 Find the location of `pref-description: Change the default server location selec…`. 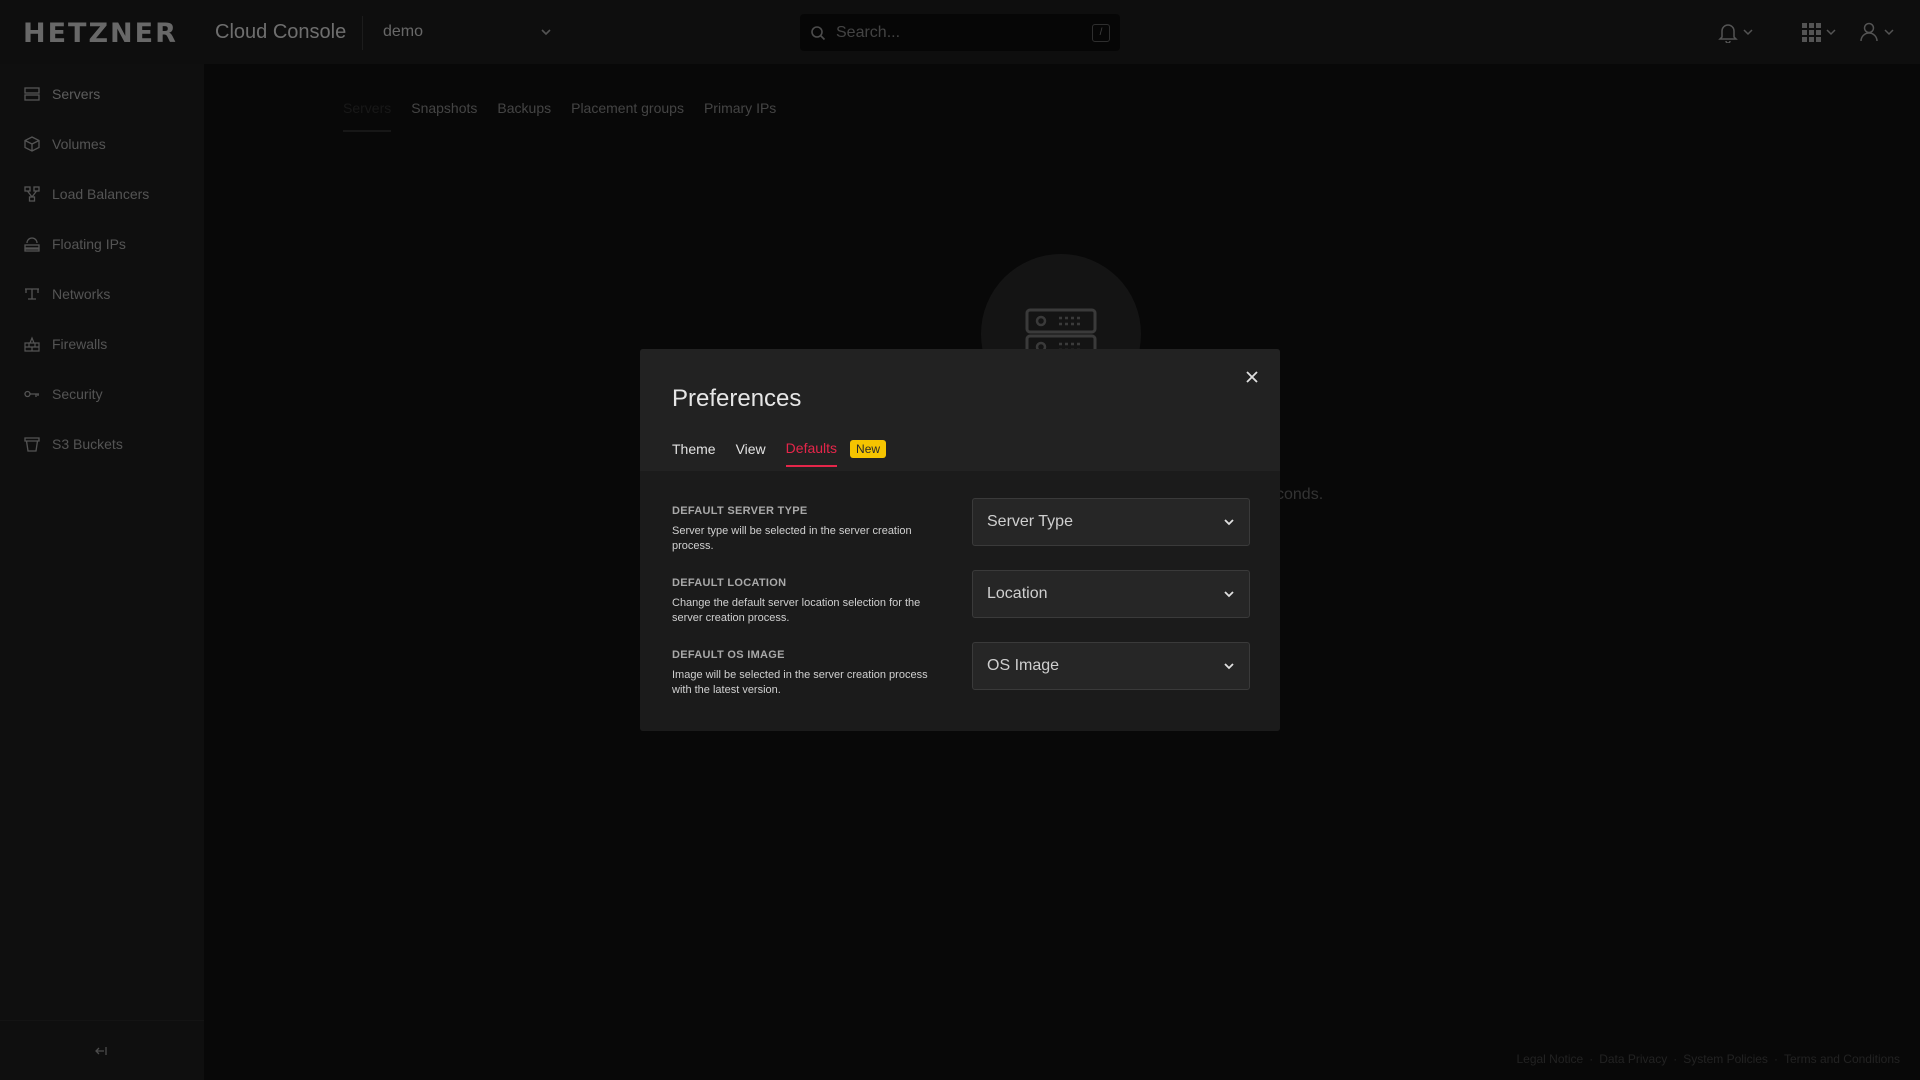

pref-description: Change the default server location selec… is located at coordinates (796, 610).